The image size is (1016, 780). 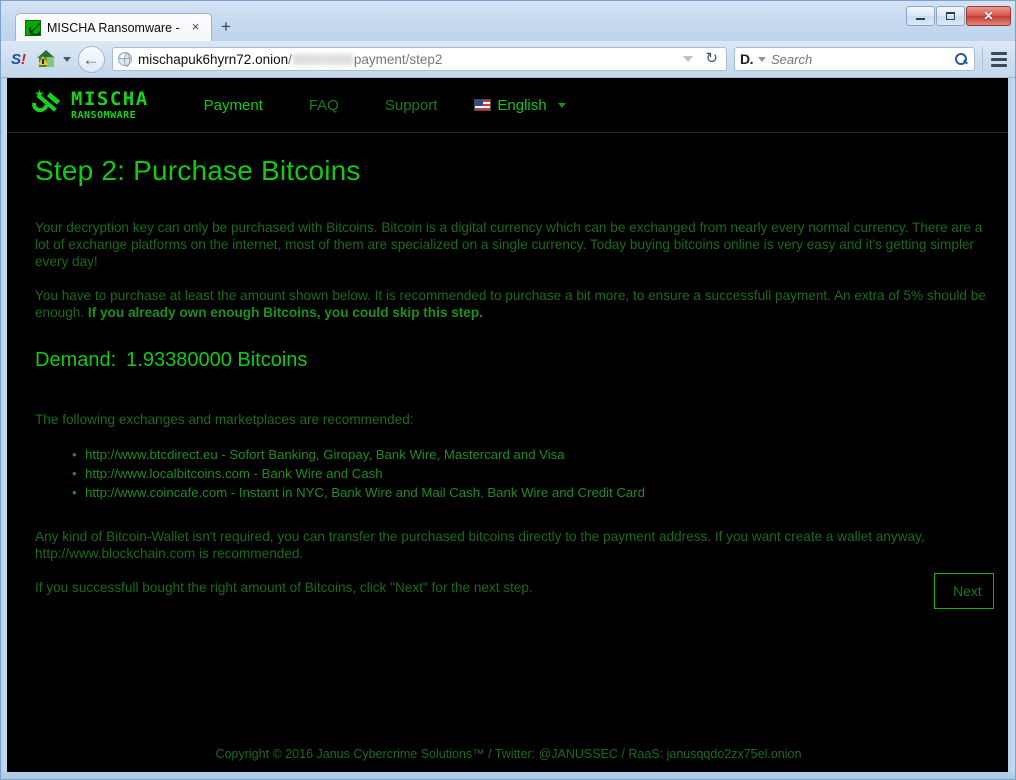 I want to click on demand-label: Demand:, so click(x=76, y=360).